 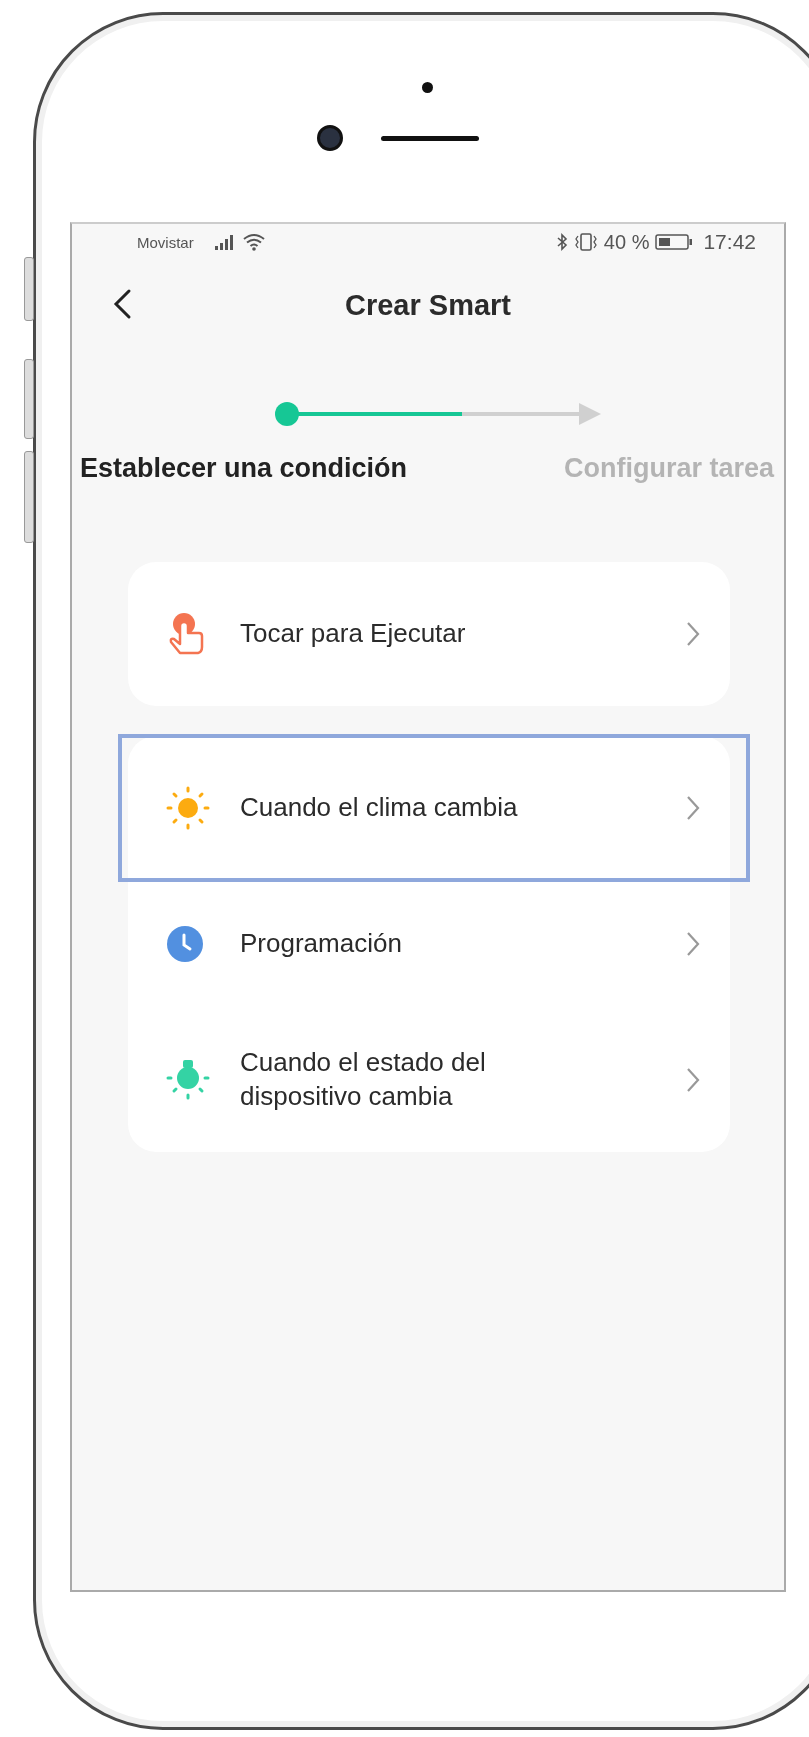 What do you see at coordinates (428, 305) in the screenshot?
I see `page-title: Crear Smart` at bounding box center [428, 305].